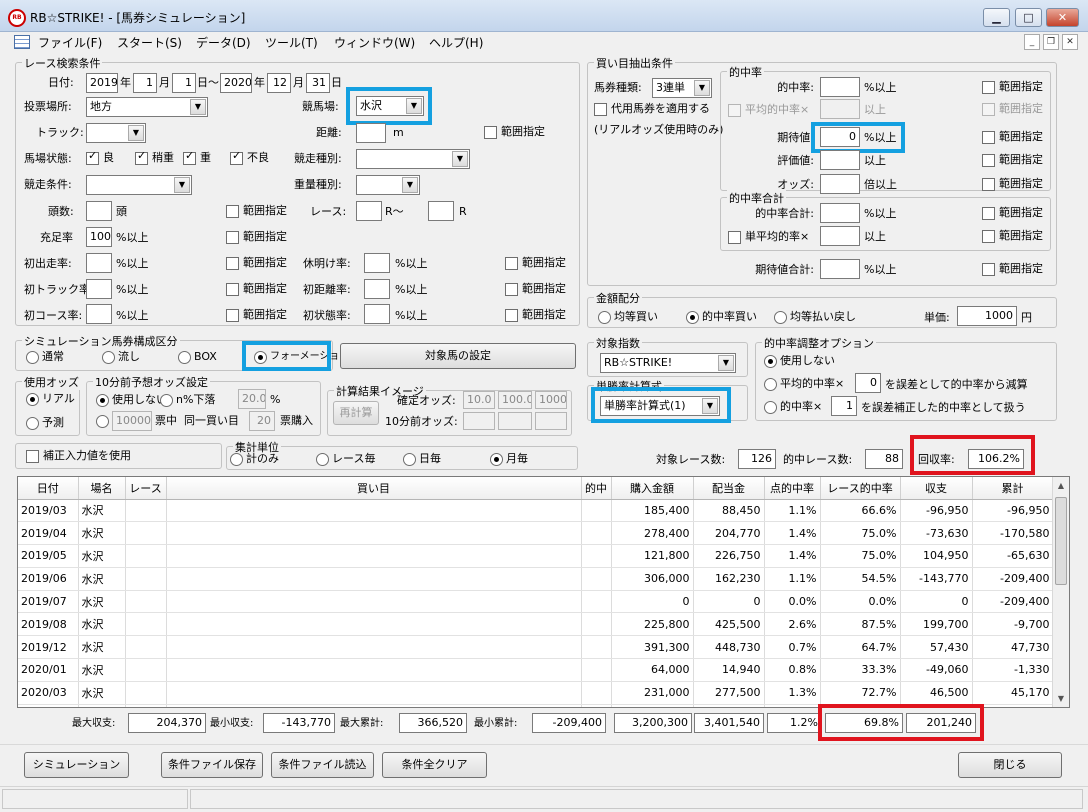 The width and height of the screenshot is (1088, 812). Describe the element at coordinates (377, 289) in the screenshot. I see `first-dist-input` at that location.